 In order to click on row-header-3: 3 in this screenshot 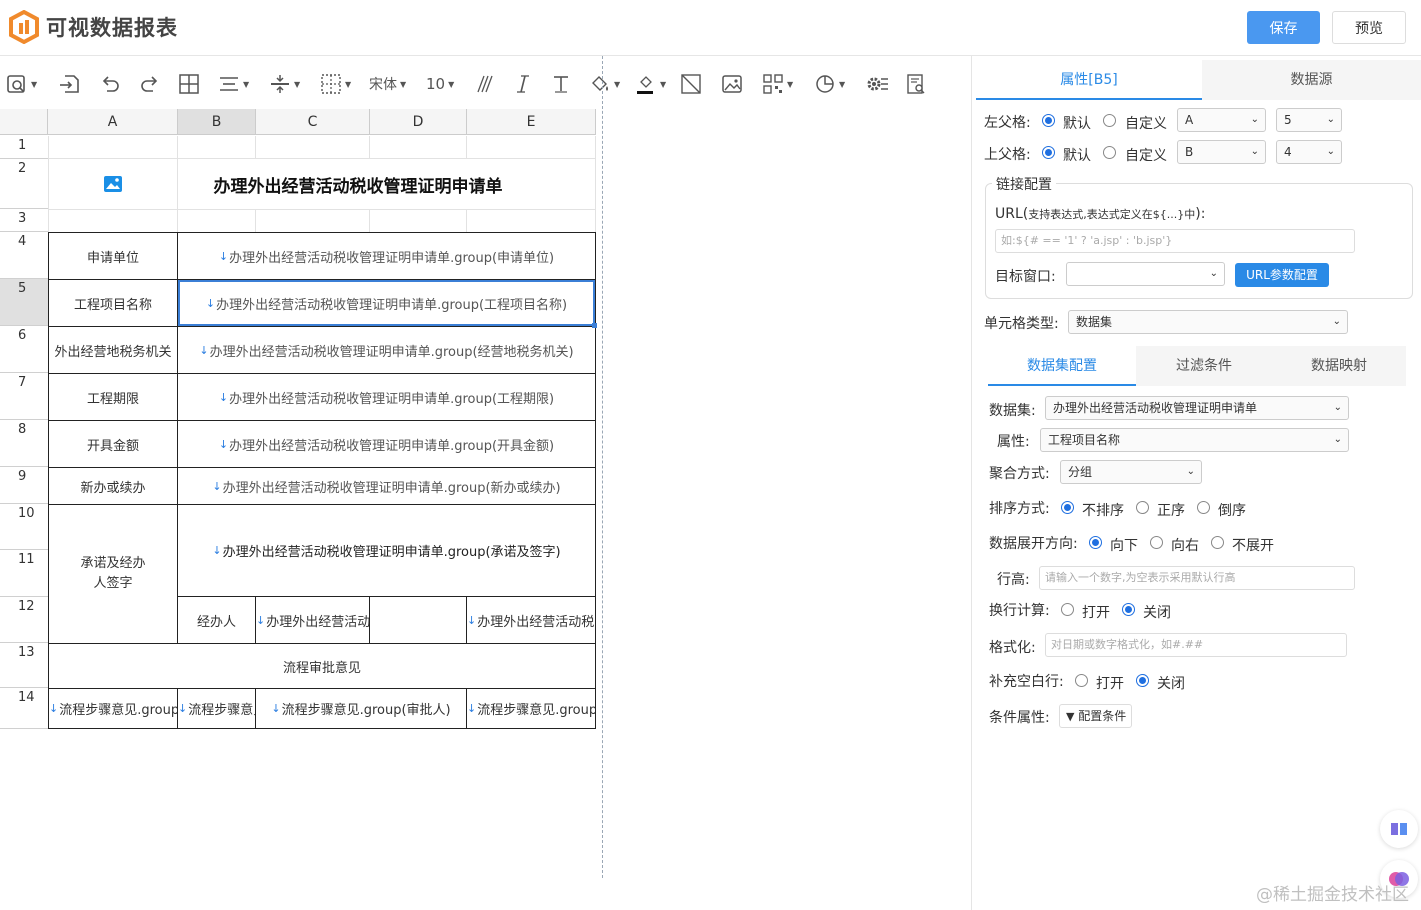, I will do `click(24, 220)`.